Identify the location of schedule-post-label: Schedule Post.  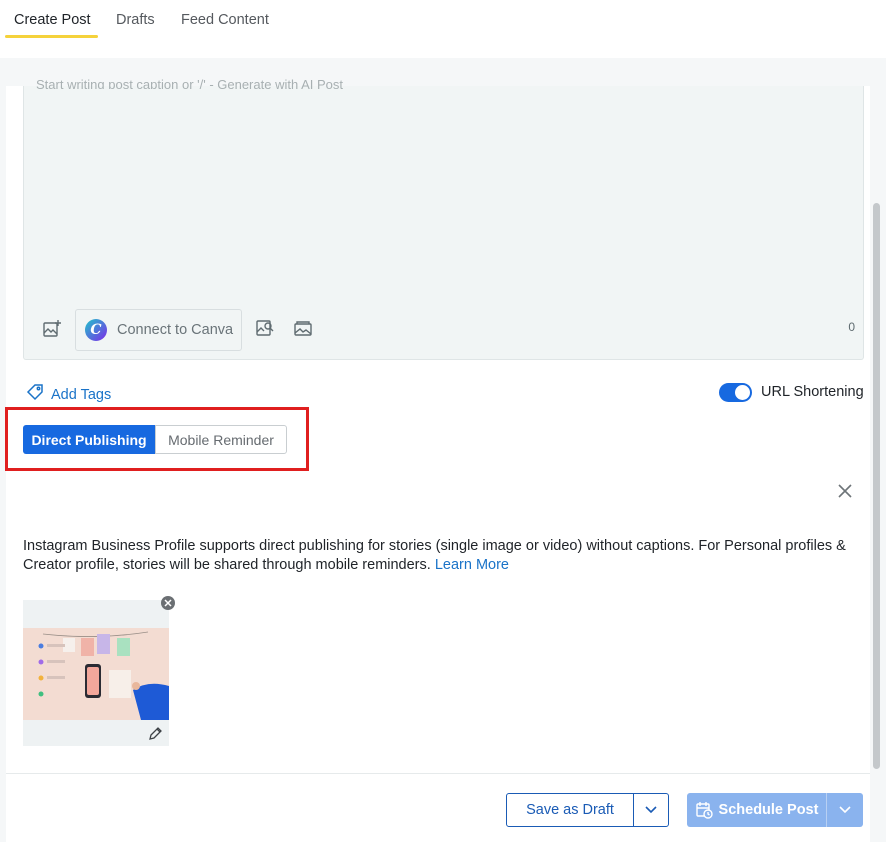
(768, 810).